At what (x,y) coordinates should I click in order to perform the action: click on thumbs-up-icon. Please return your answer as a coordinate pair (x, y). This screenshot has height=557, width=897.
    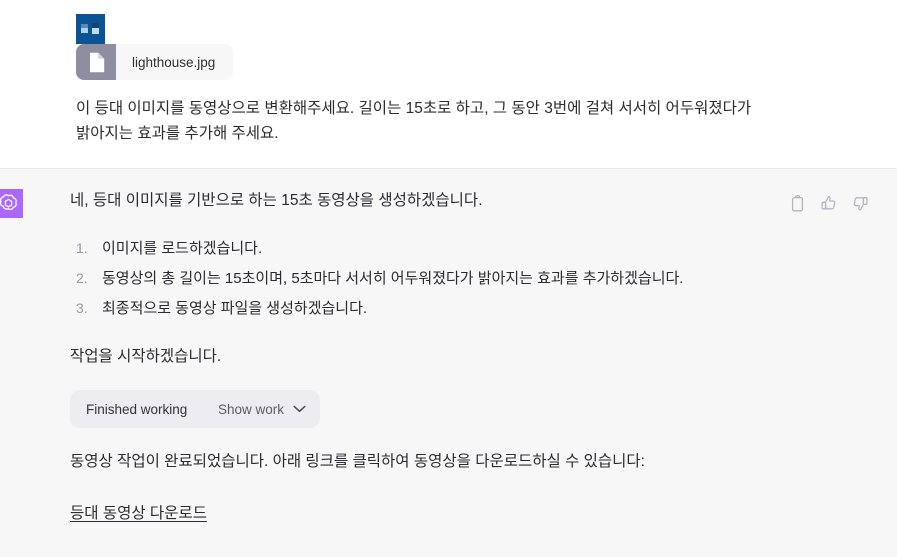
    Looking at the image, I should click on (828, 203).